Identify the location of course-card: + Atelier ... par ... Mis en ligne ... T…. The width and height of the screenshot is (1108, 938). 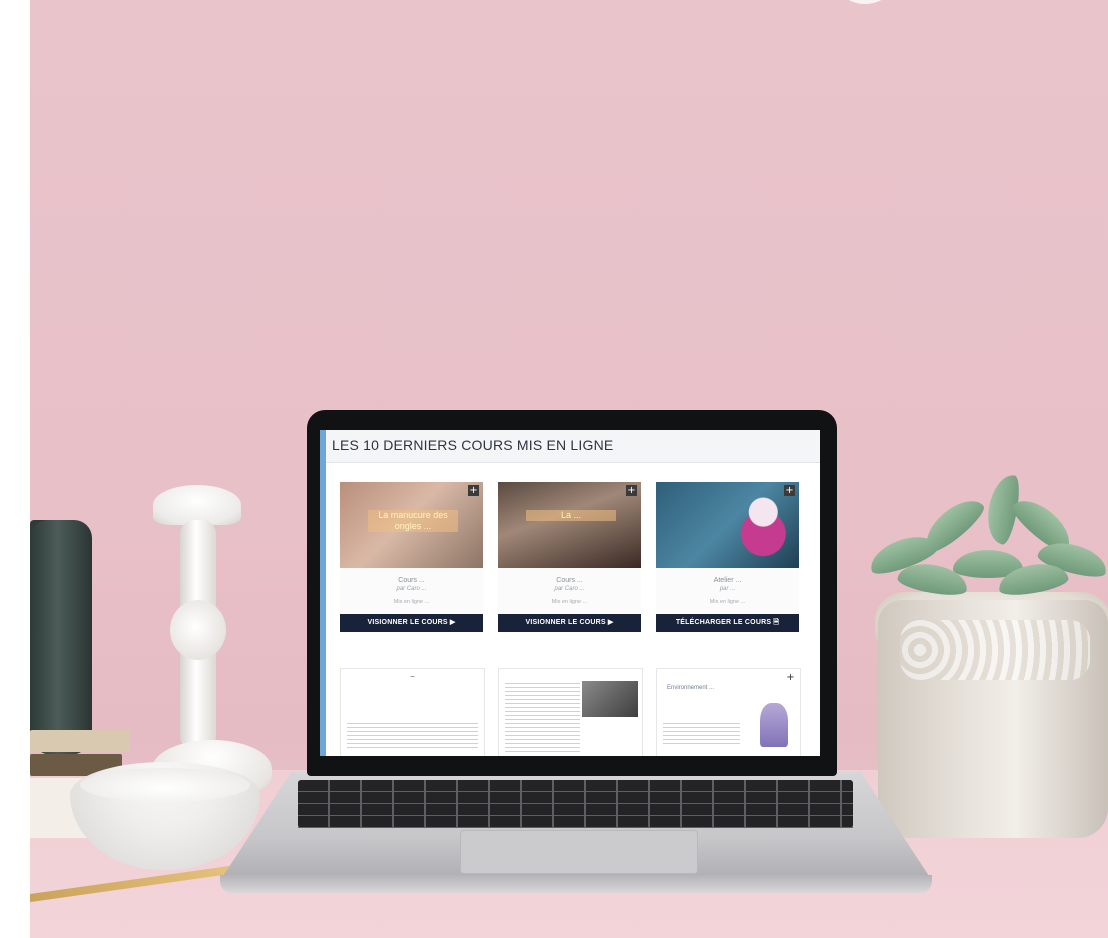
(727, 557).